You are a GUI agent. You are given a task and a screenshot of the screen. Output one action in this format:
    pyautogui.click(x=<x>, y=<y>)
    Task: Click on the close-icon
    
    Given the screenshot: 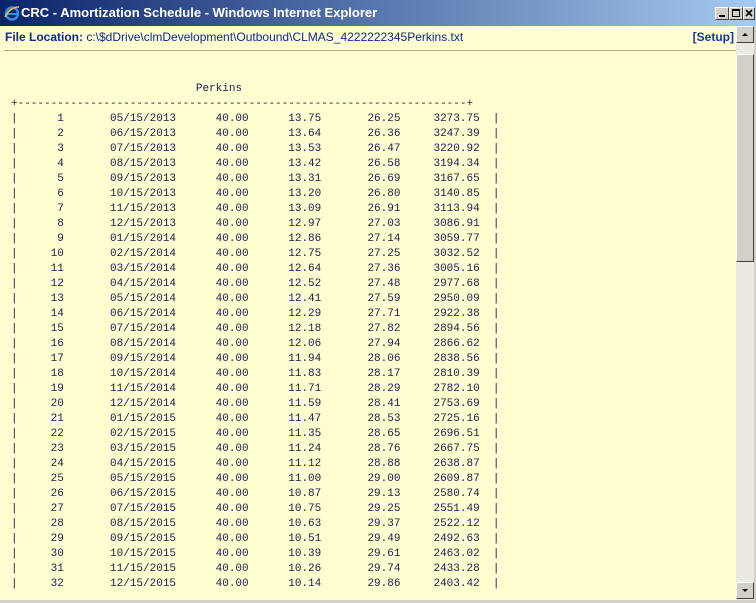 What is the action you would take?
    pyautogui.click(x=749, y=13)
    